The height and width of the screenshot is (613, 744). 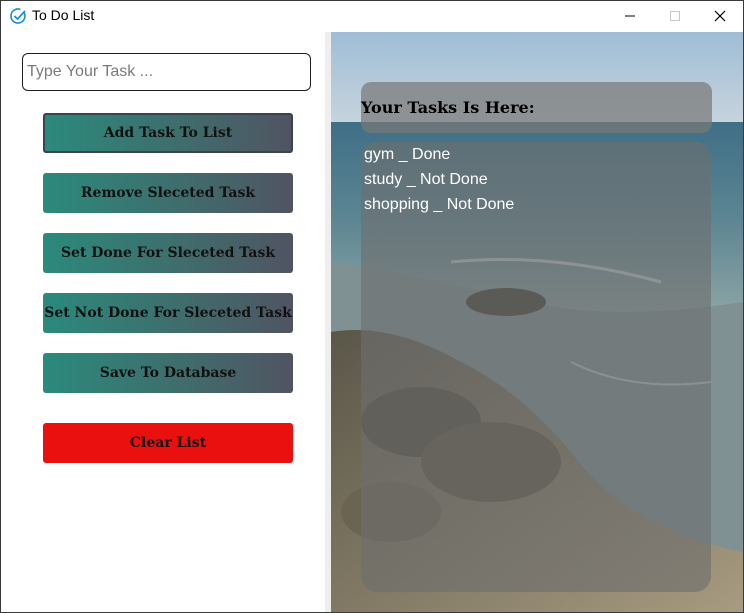 What do you see at coordinates (168, 443) in the screenshot?
I see `clear-list-button: Clear List` at bounding box center [168, 443].